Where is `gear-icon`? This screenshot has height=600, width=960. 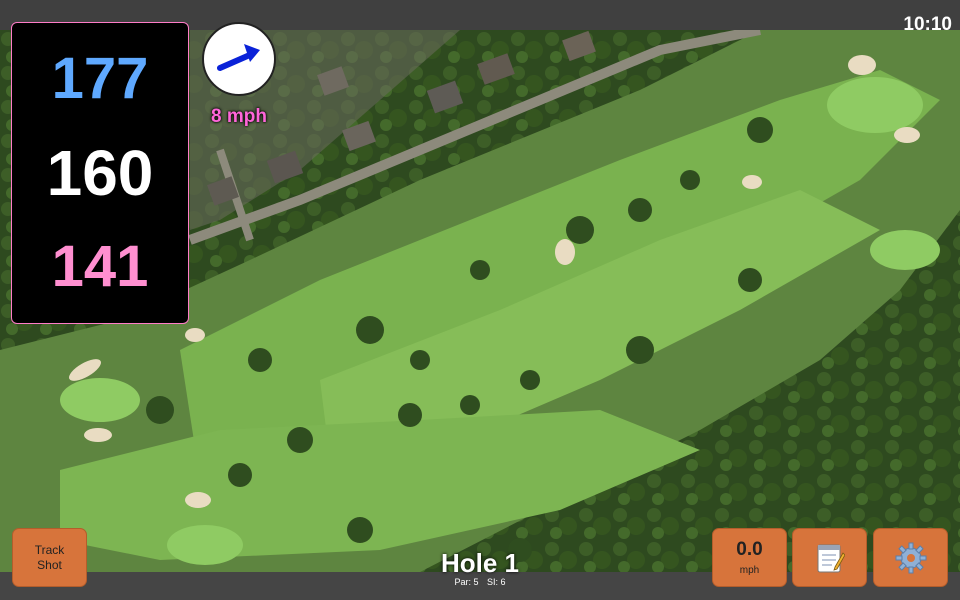 gear-icon is located at coordinates (910, 557).